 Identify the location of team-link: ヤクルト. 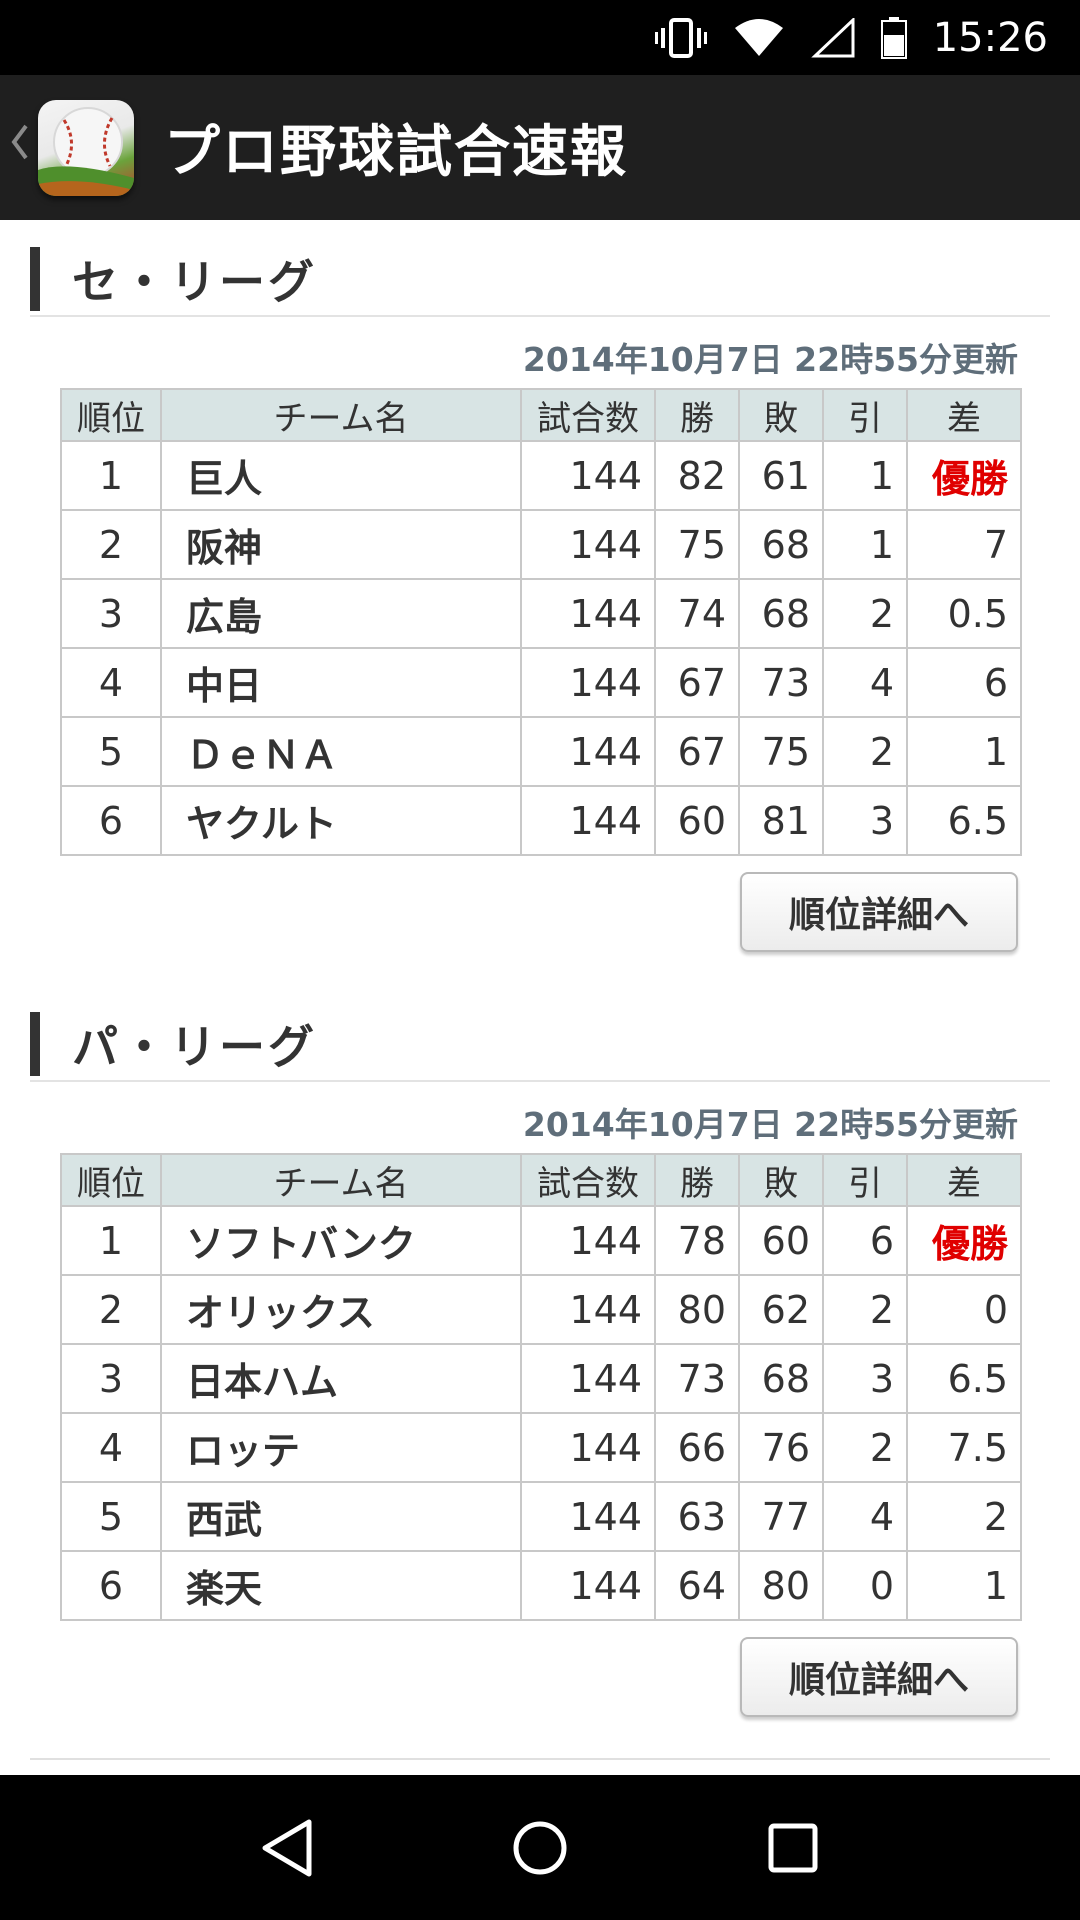
(341, 820).